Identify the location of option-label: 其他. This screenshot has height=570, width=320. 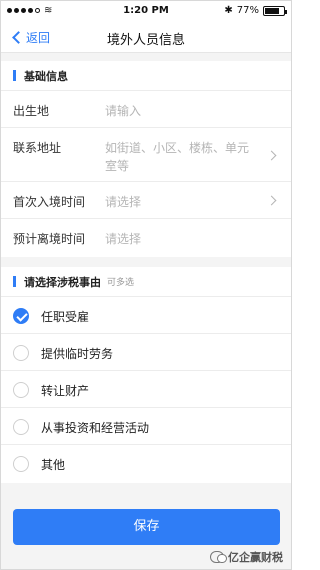
(53, 465).